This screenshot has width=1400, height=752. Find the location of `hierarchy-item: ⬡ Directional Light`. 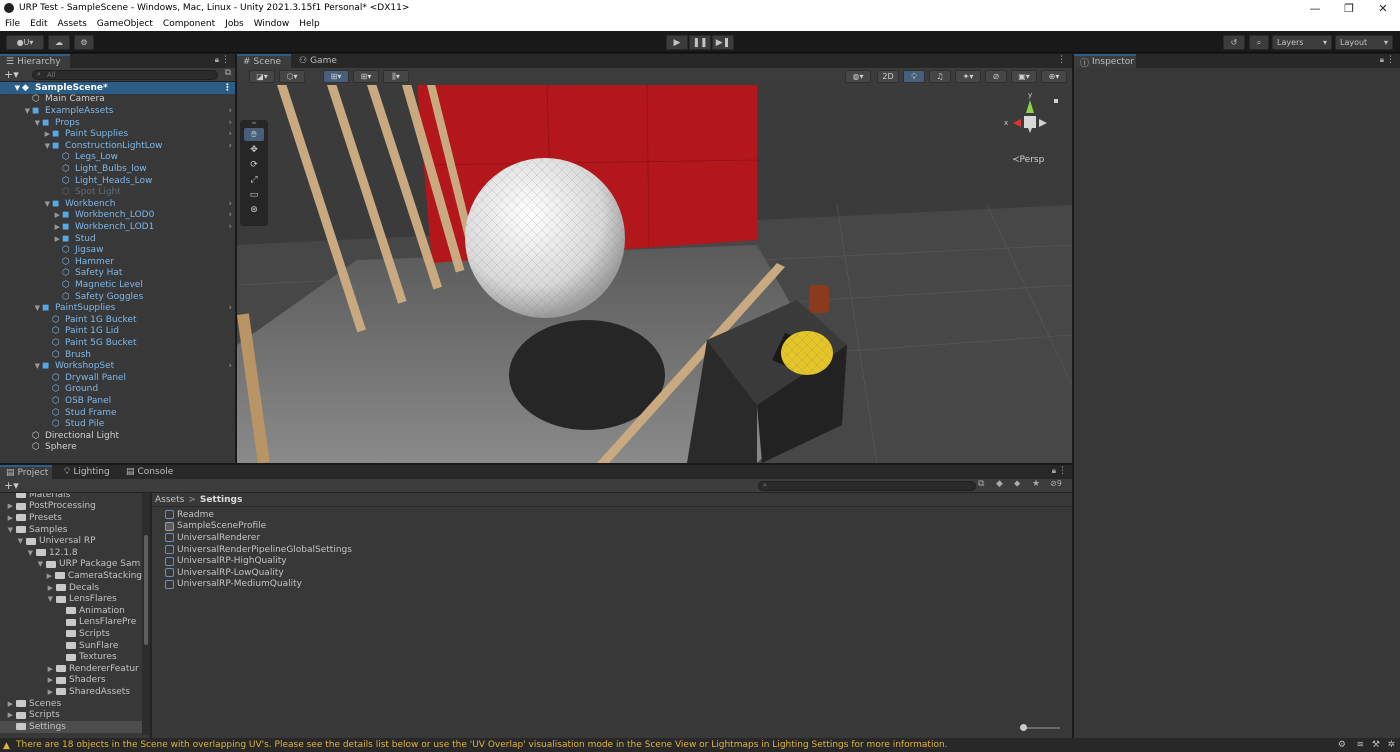

hierarchy-item: ⬡ Directional Light is located at coordinates (117, 436).